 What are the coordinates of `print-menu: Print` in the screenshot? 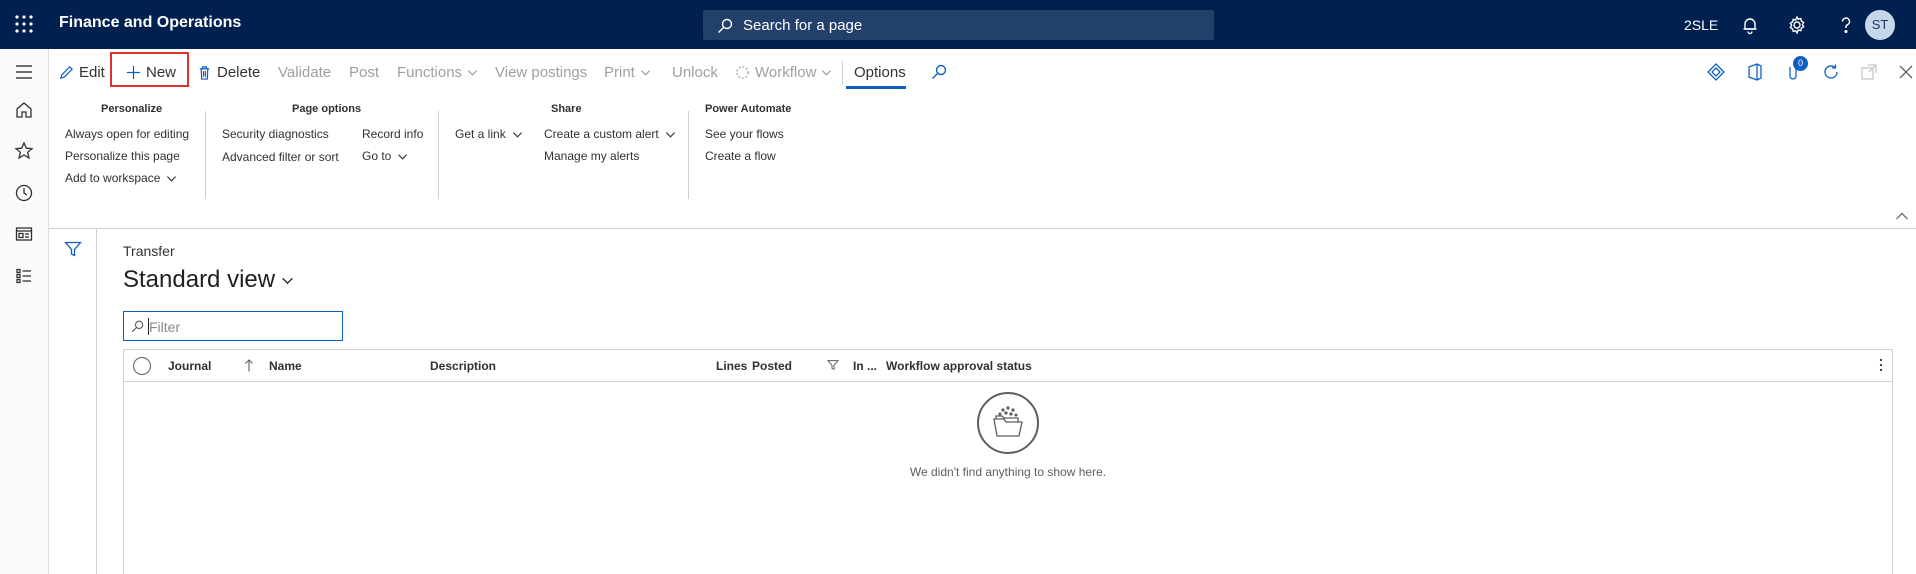 It's located at (627, 72).